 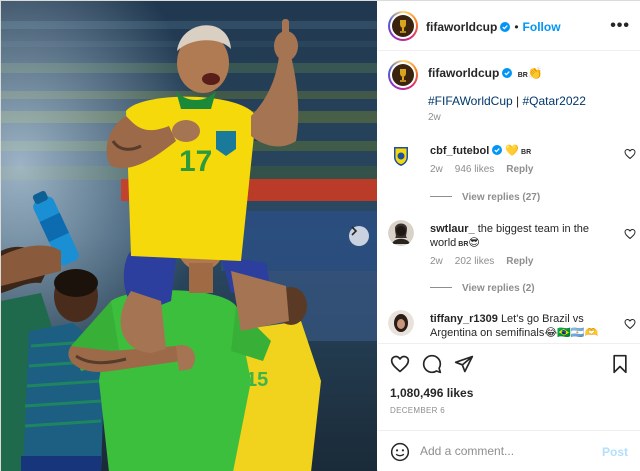 I want to click on cbf-logo-icon, so click(x=401, y=155).